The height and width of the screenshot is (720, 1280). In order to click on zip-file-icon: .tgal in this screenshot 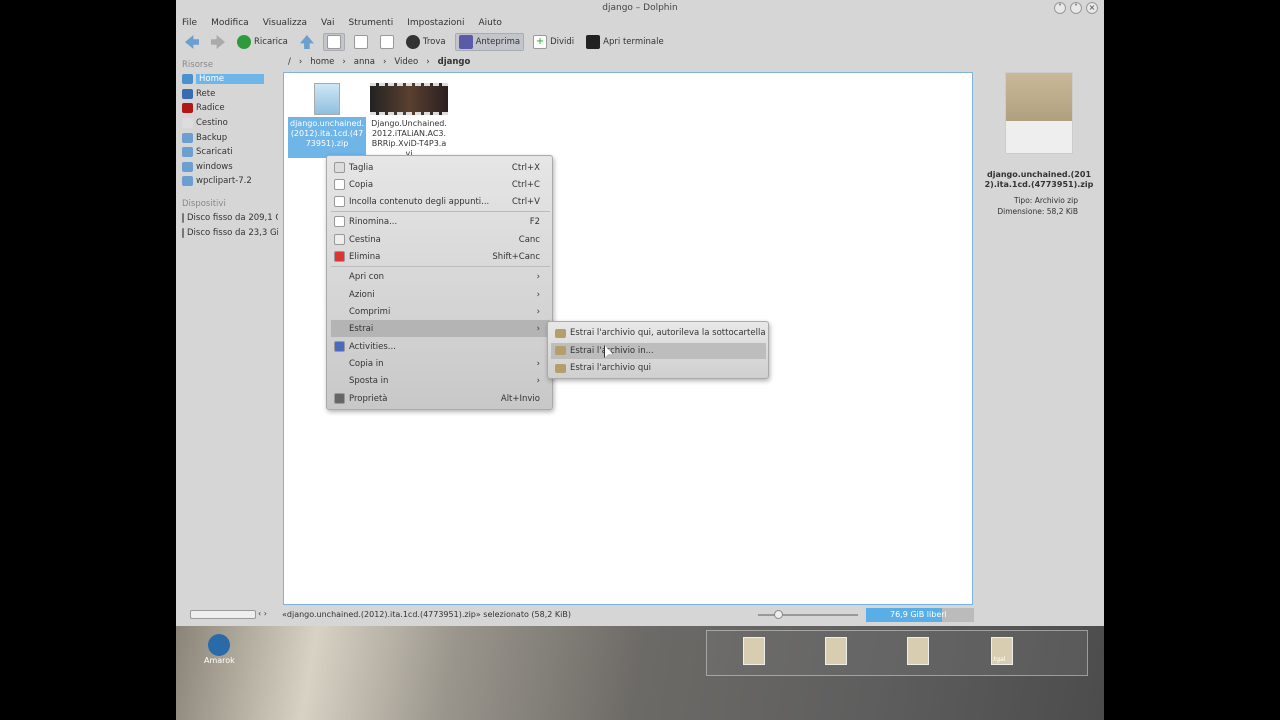, I will do `click(1002, 651)`.